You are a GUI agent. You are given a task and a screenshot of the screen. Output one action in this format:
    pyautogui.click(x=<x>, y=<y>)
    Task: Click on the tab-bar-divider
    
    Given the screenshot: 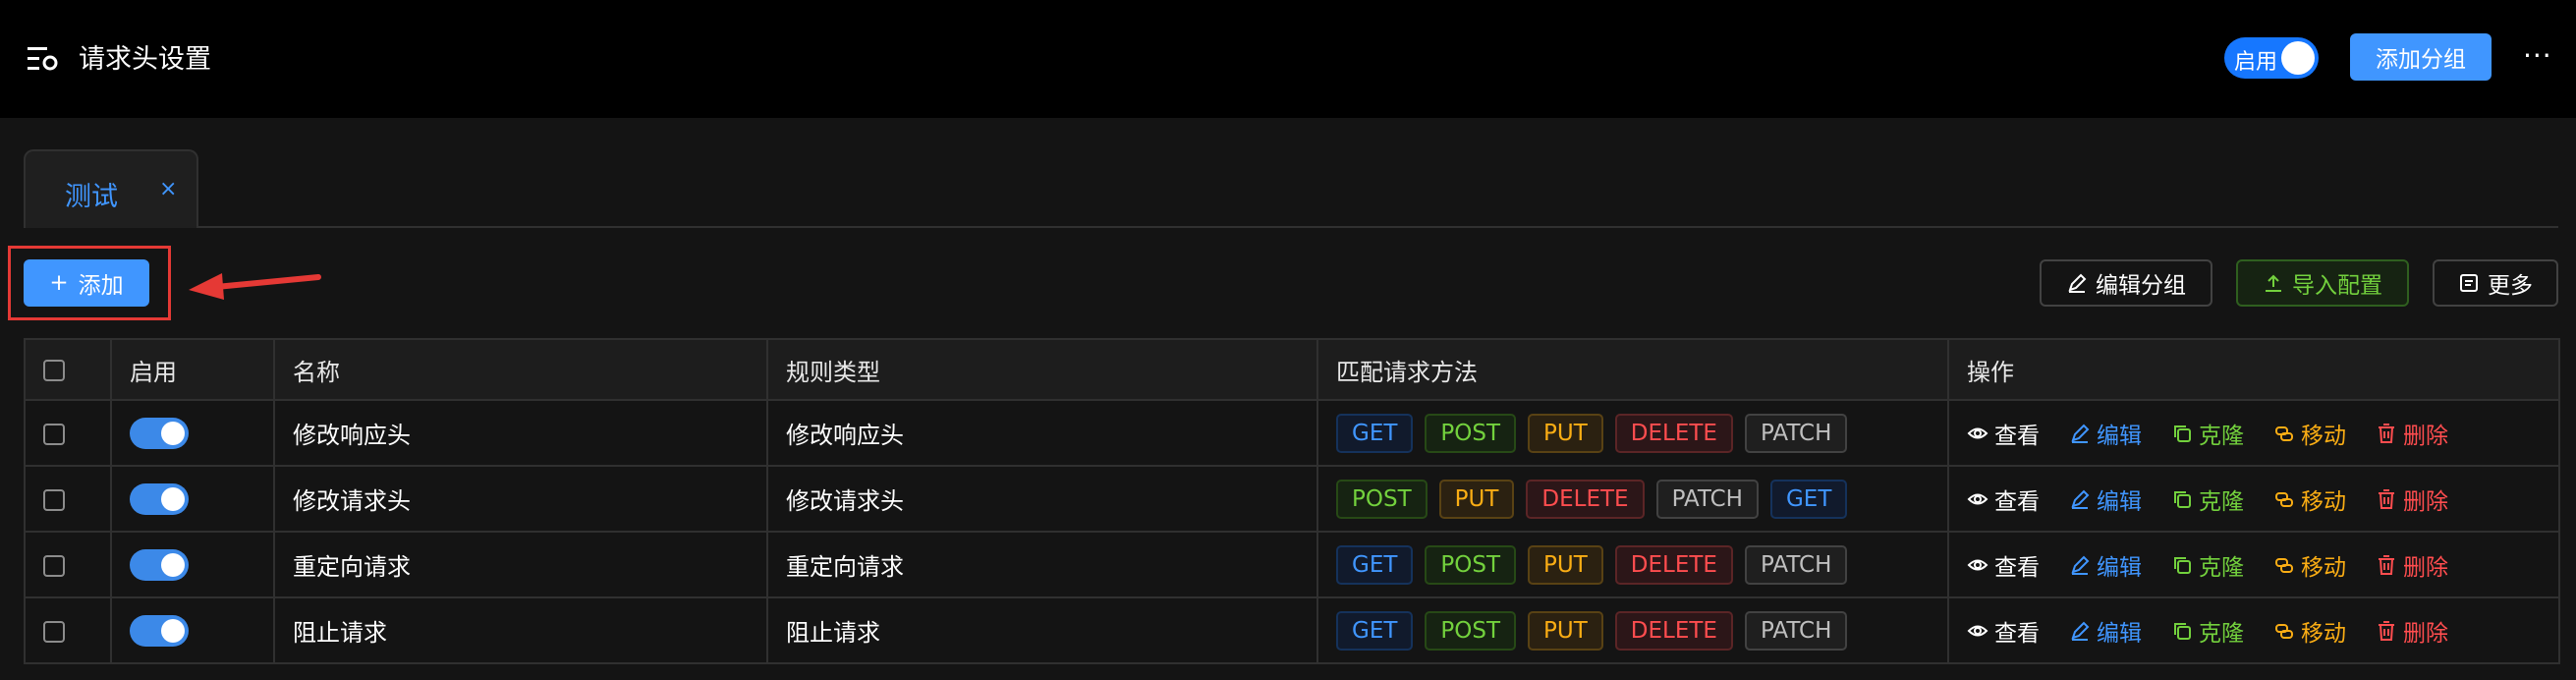 What is the action you would take?
    pyautogui.click(x=1291, y=227)
    